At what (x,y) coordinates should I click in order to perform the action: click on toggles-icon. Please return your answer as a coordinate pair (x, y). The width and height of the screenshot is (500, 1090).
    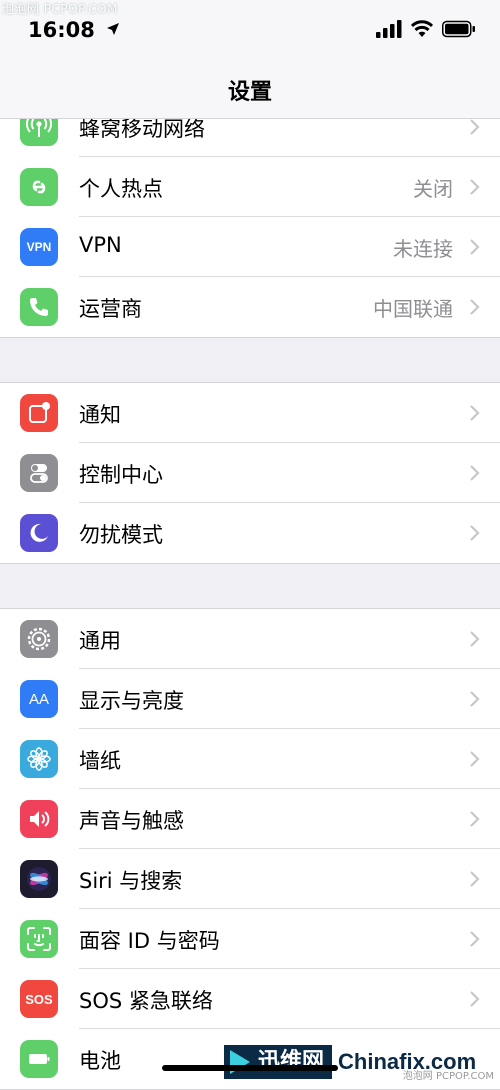
    Looking at the image, I should click on (39, 473).